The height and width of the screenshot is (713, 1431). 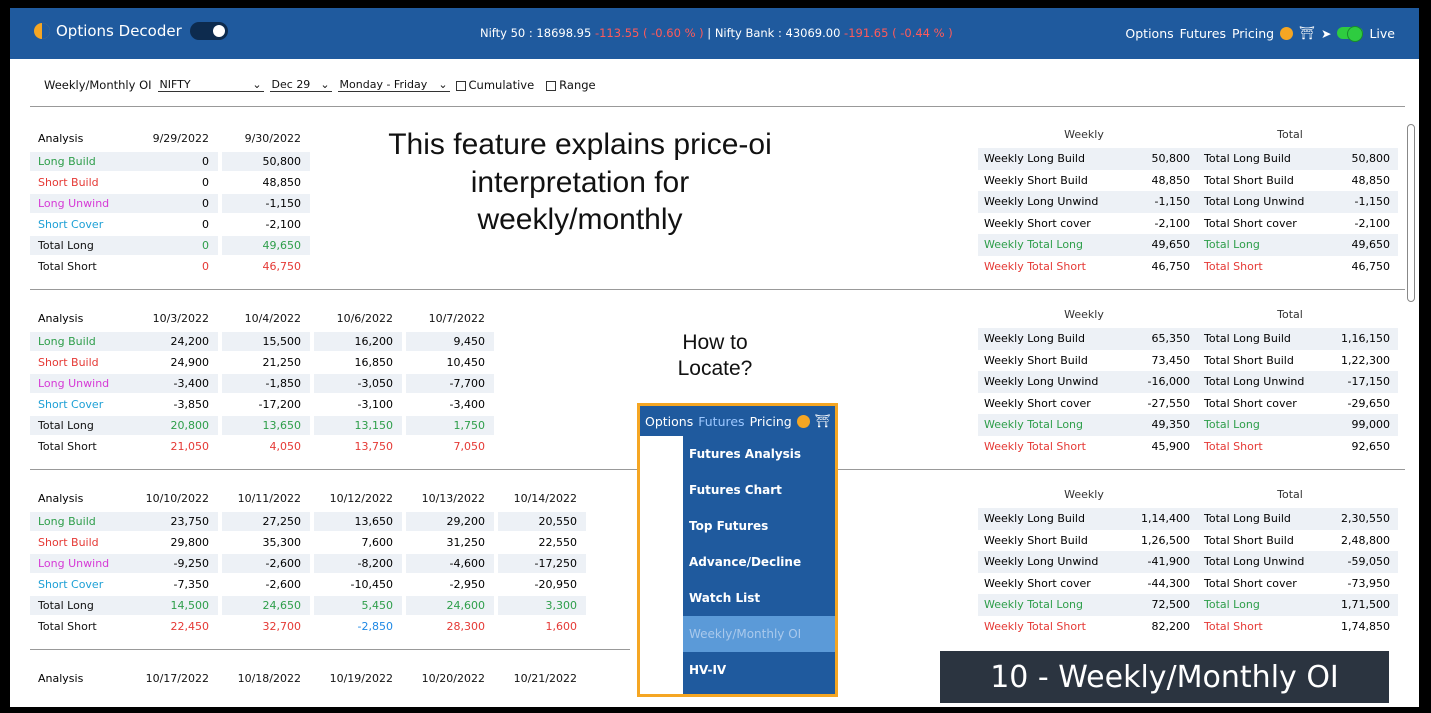 I want to click on cell: -1,850, so click(x=266, y=383).